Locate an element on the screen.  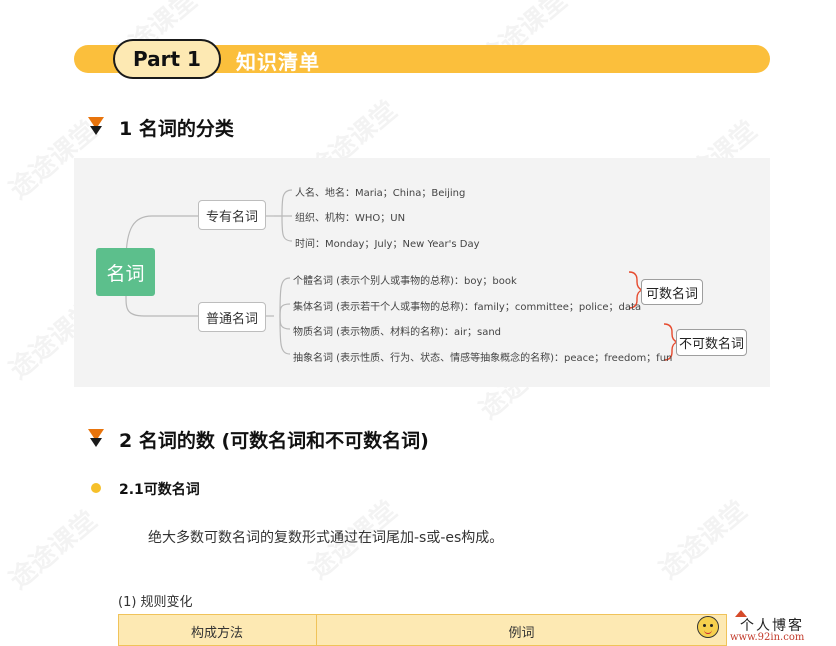
uncountable-tag: 不可数名词 is located at coordinates (711, 342).